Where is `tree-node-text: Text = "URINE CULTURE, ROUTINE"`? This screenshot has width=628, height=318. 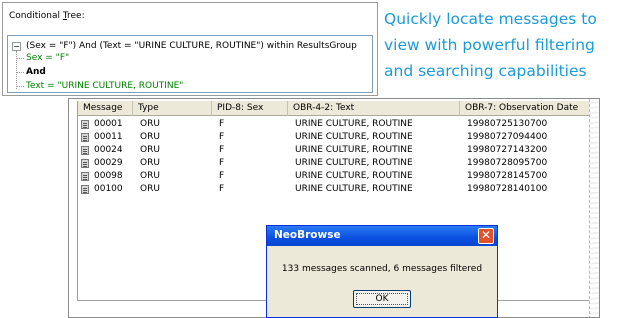 tree-node-text: Text = "URINE CULTURE, ROUTINE" is located at coordinates (104, 86).